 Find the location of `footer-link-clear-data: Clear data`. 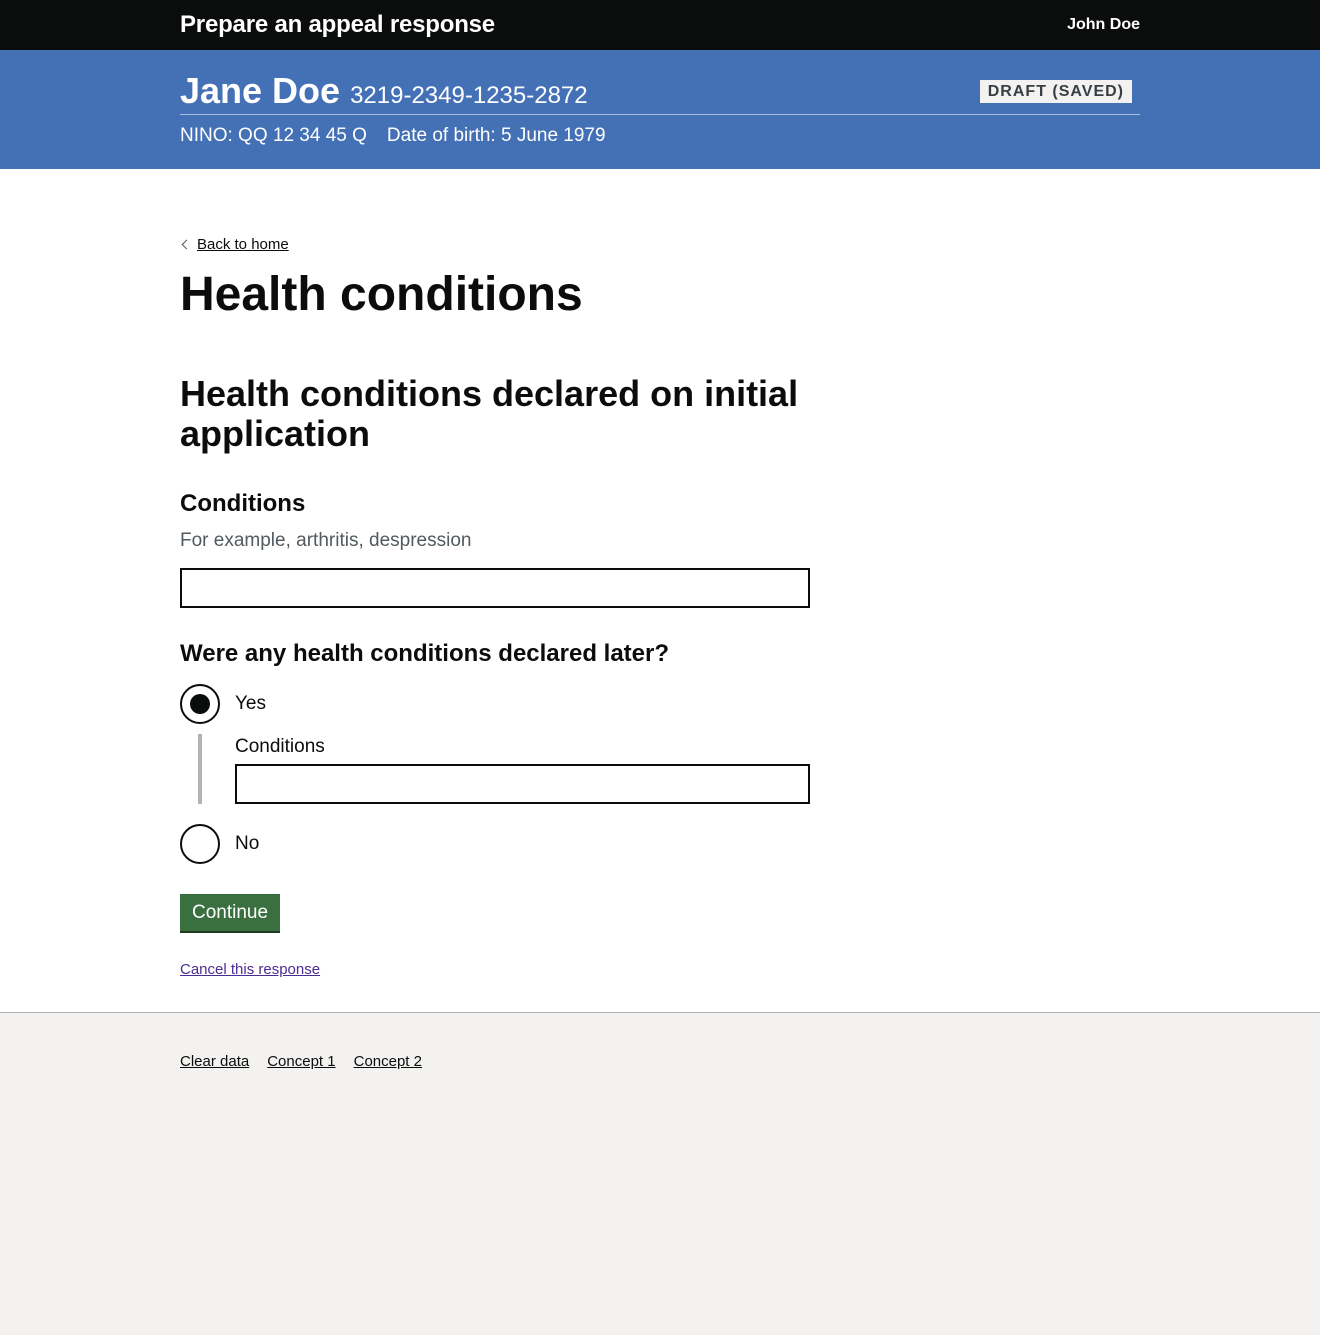

footer-link-clear-data: Clear data is located at coordinates (214, 1061).